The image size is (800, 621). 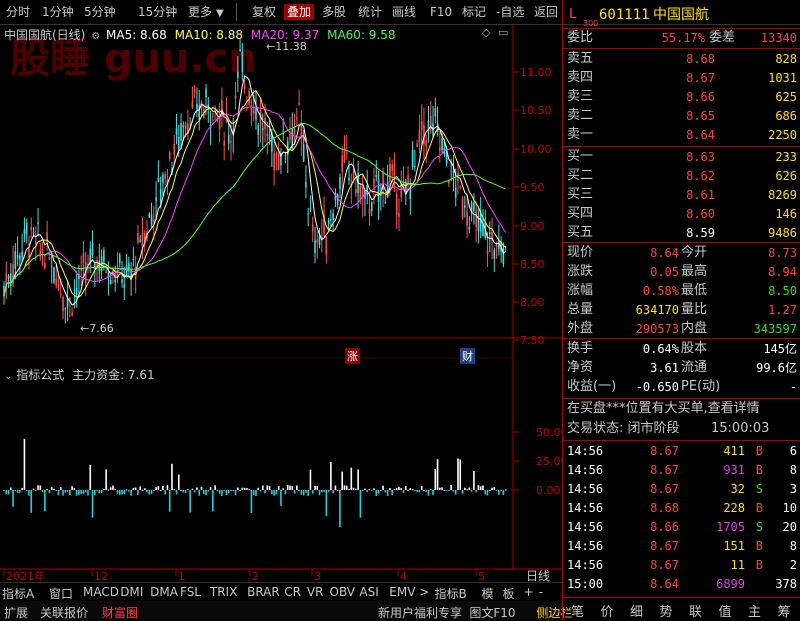 What do you see at coordinates (549, 432) in the screenshot?
I see `indicator-tick-label: 50.00` at bounding box center [549, 432].